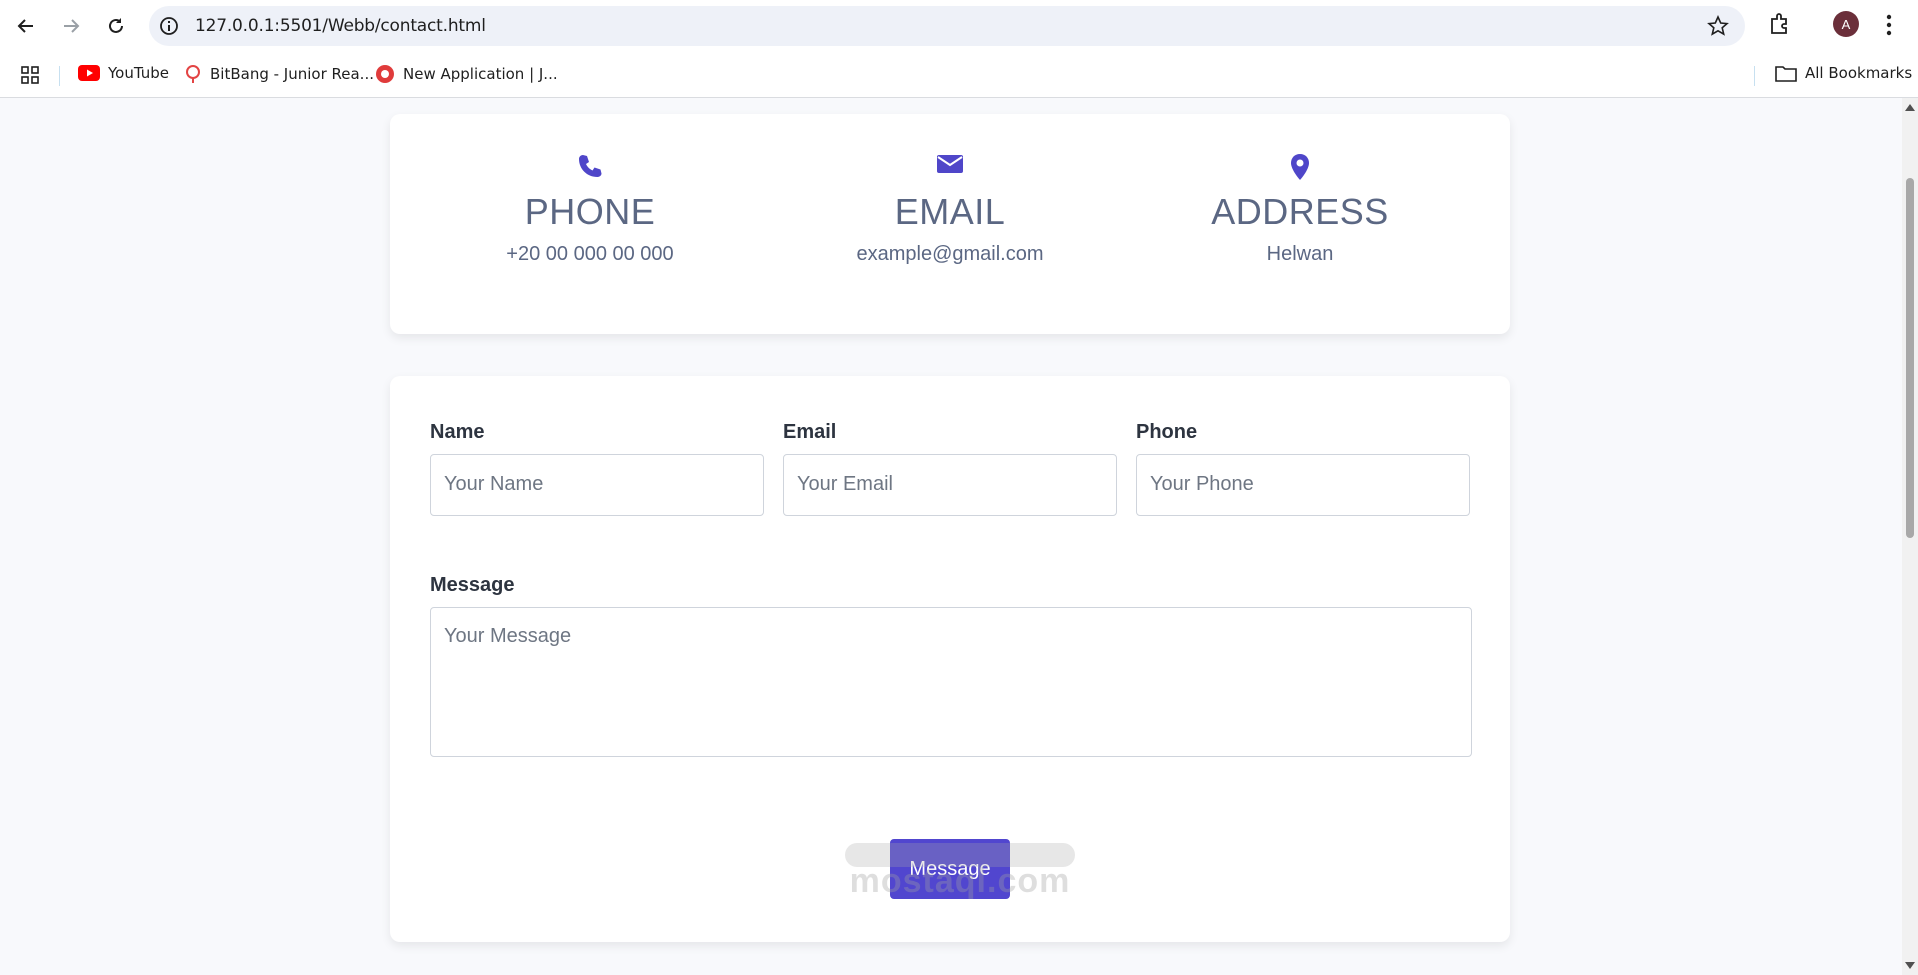 Image resolution: width=1918 pixels, height=975 pixels. What do you see at coordinates (138, 73) in the screenshot?
I see `bookmark-label: YouTube` at bounding box center [138, 73].